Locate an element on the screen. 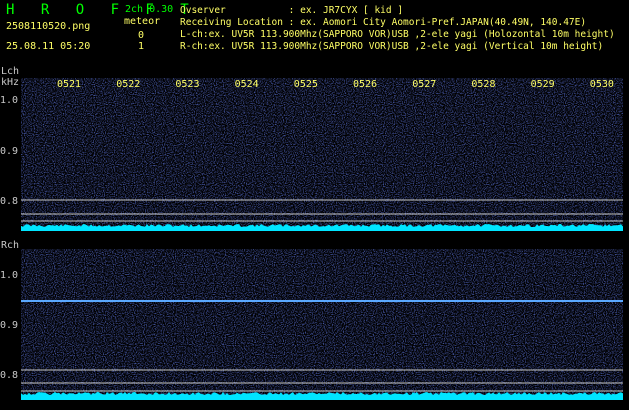  time-tick-label: 0526 is located at coordinates (365, 84).